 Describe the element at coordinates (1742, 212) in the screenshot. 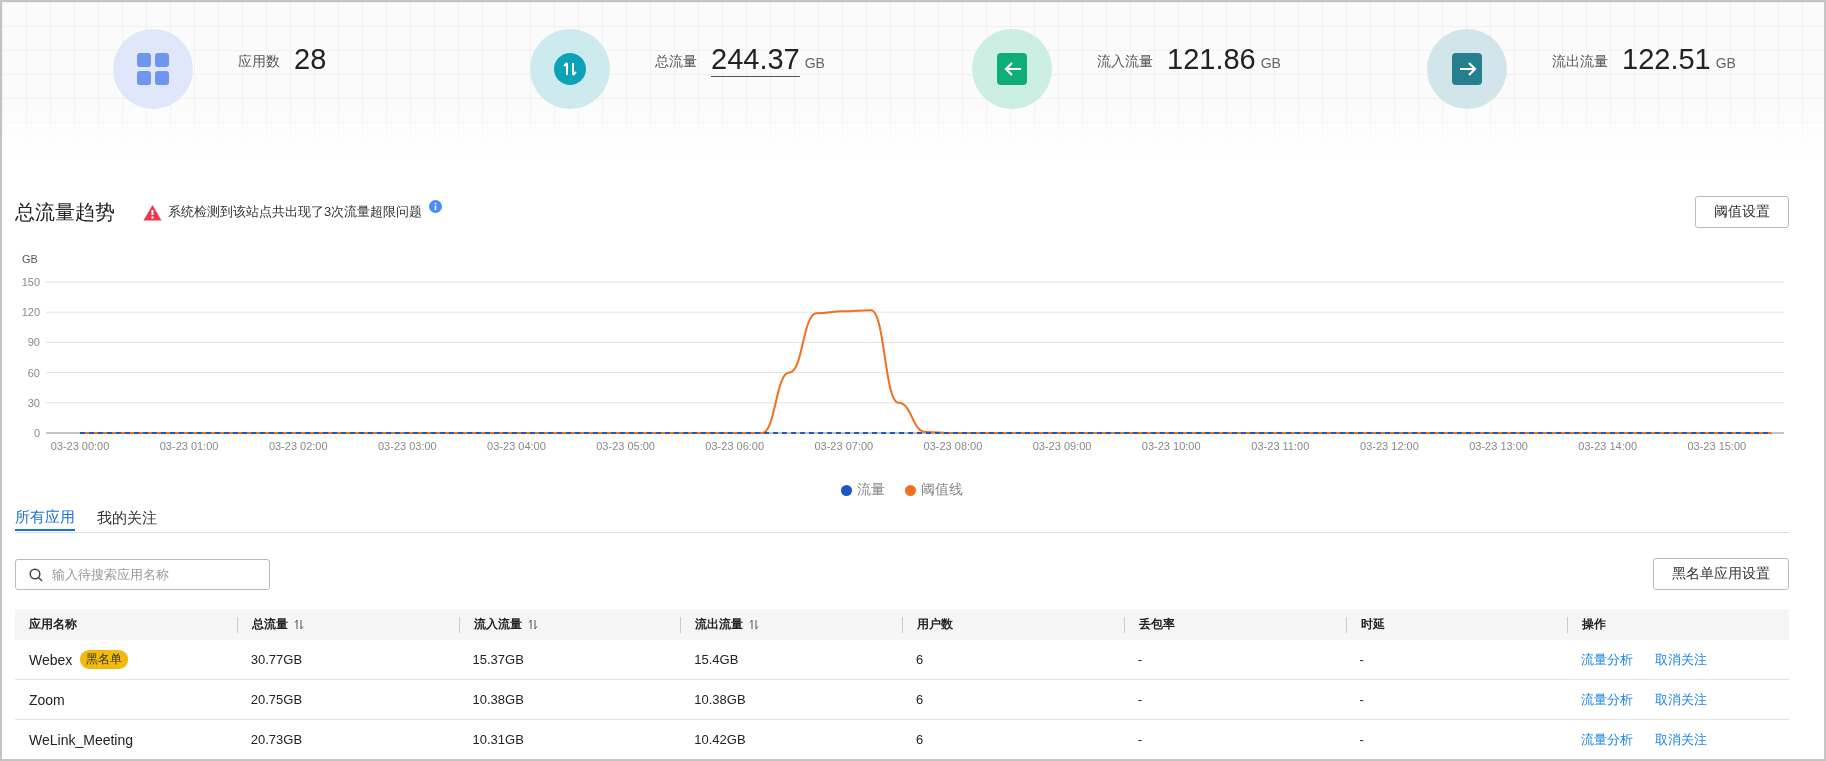

I see `threshold-settings-button: 阈值设置` at that location.